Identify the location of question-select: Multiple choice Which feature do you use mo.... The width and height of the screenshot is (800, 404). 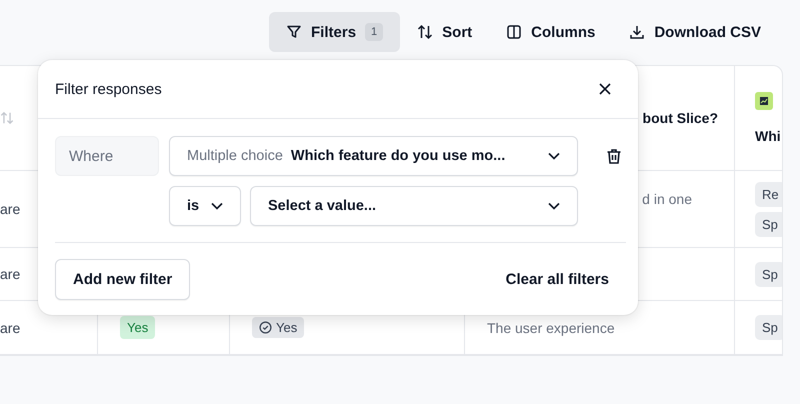
(373, 156).